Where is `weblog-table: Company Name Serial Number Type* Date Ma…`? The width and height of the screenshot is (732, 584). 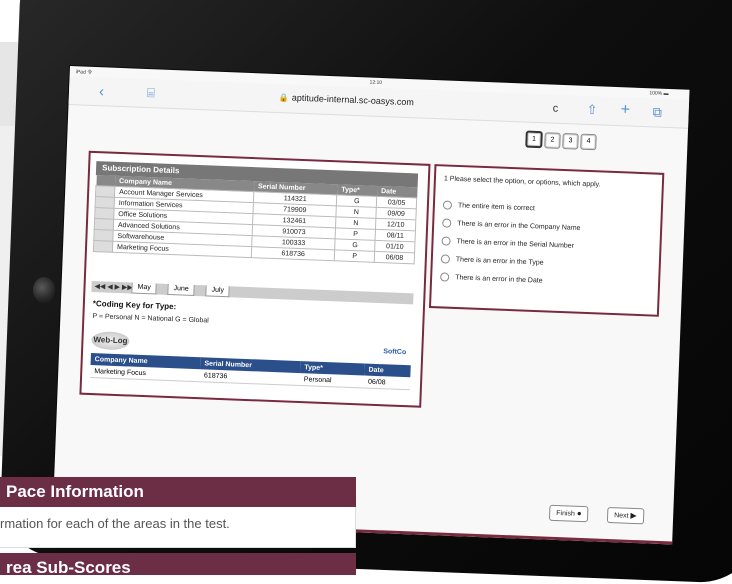 weblog-table: Company Name Serial Number Type* Date Ma… is located at coordinates (250, 371).